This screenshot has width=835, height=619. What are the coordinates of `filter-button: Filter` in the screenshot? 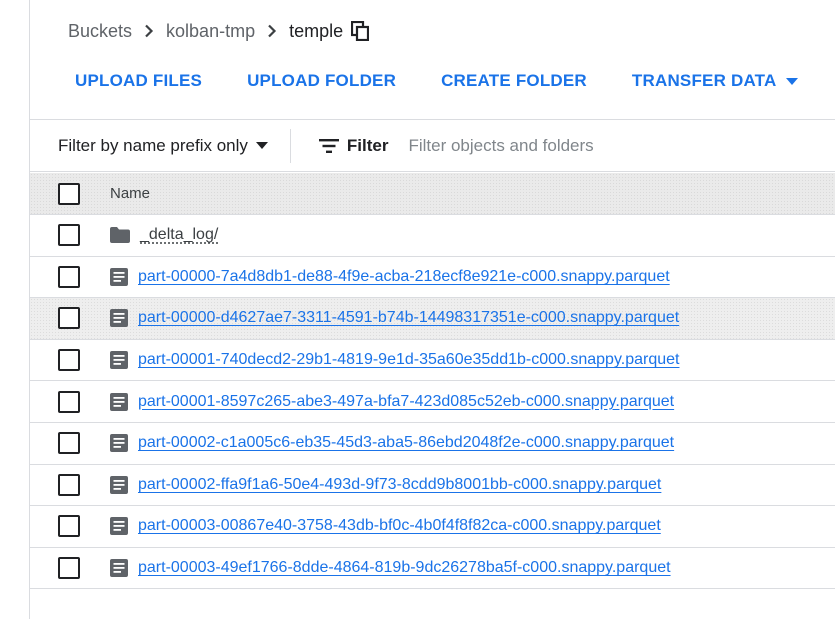 It's located at (353, 145).